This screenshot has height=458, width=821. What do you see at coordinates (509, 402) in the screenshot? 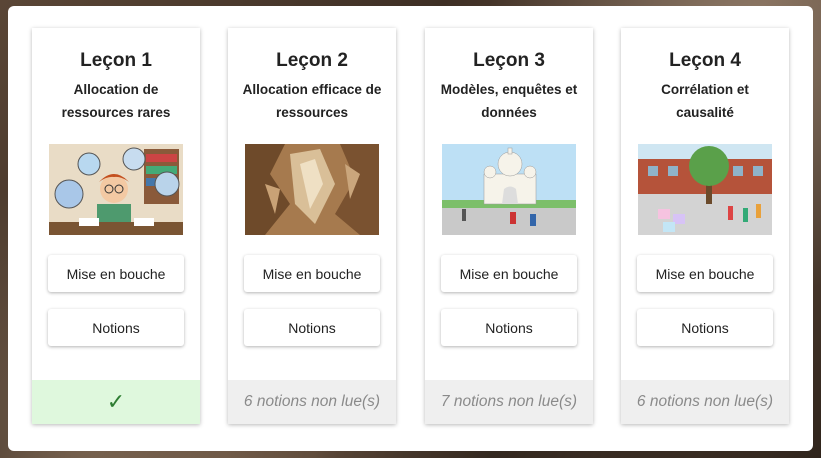
I see `lesson-status-unread: 7 notions non lue(s)` at bounding box center [509, 402].